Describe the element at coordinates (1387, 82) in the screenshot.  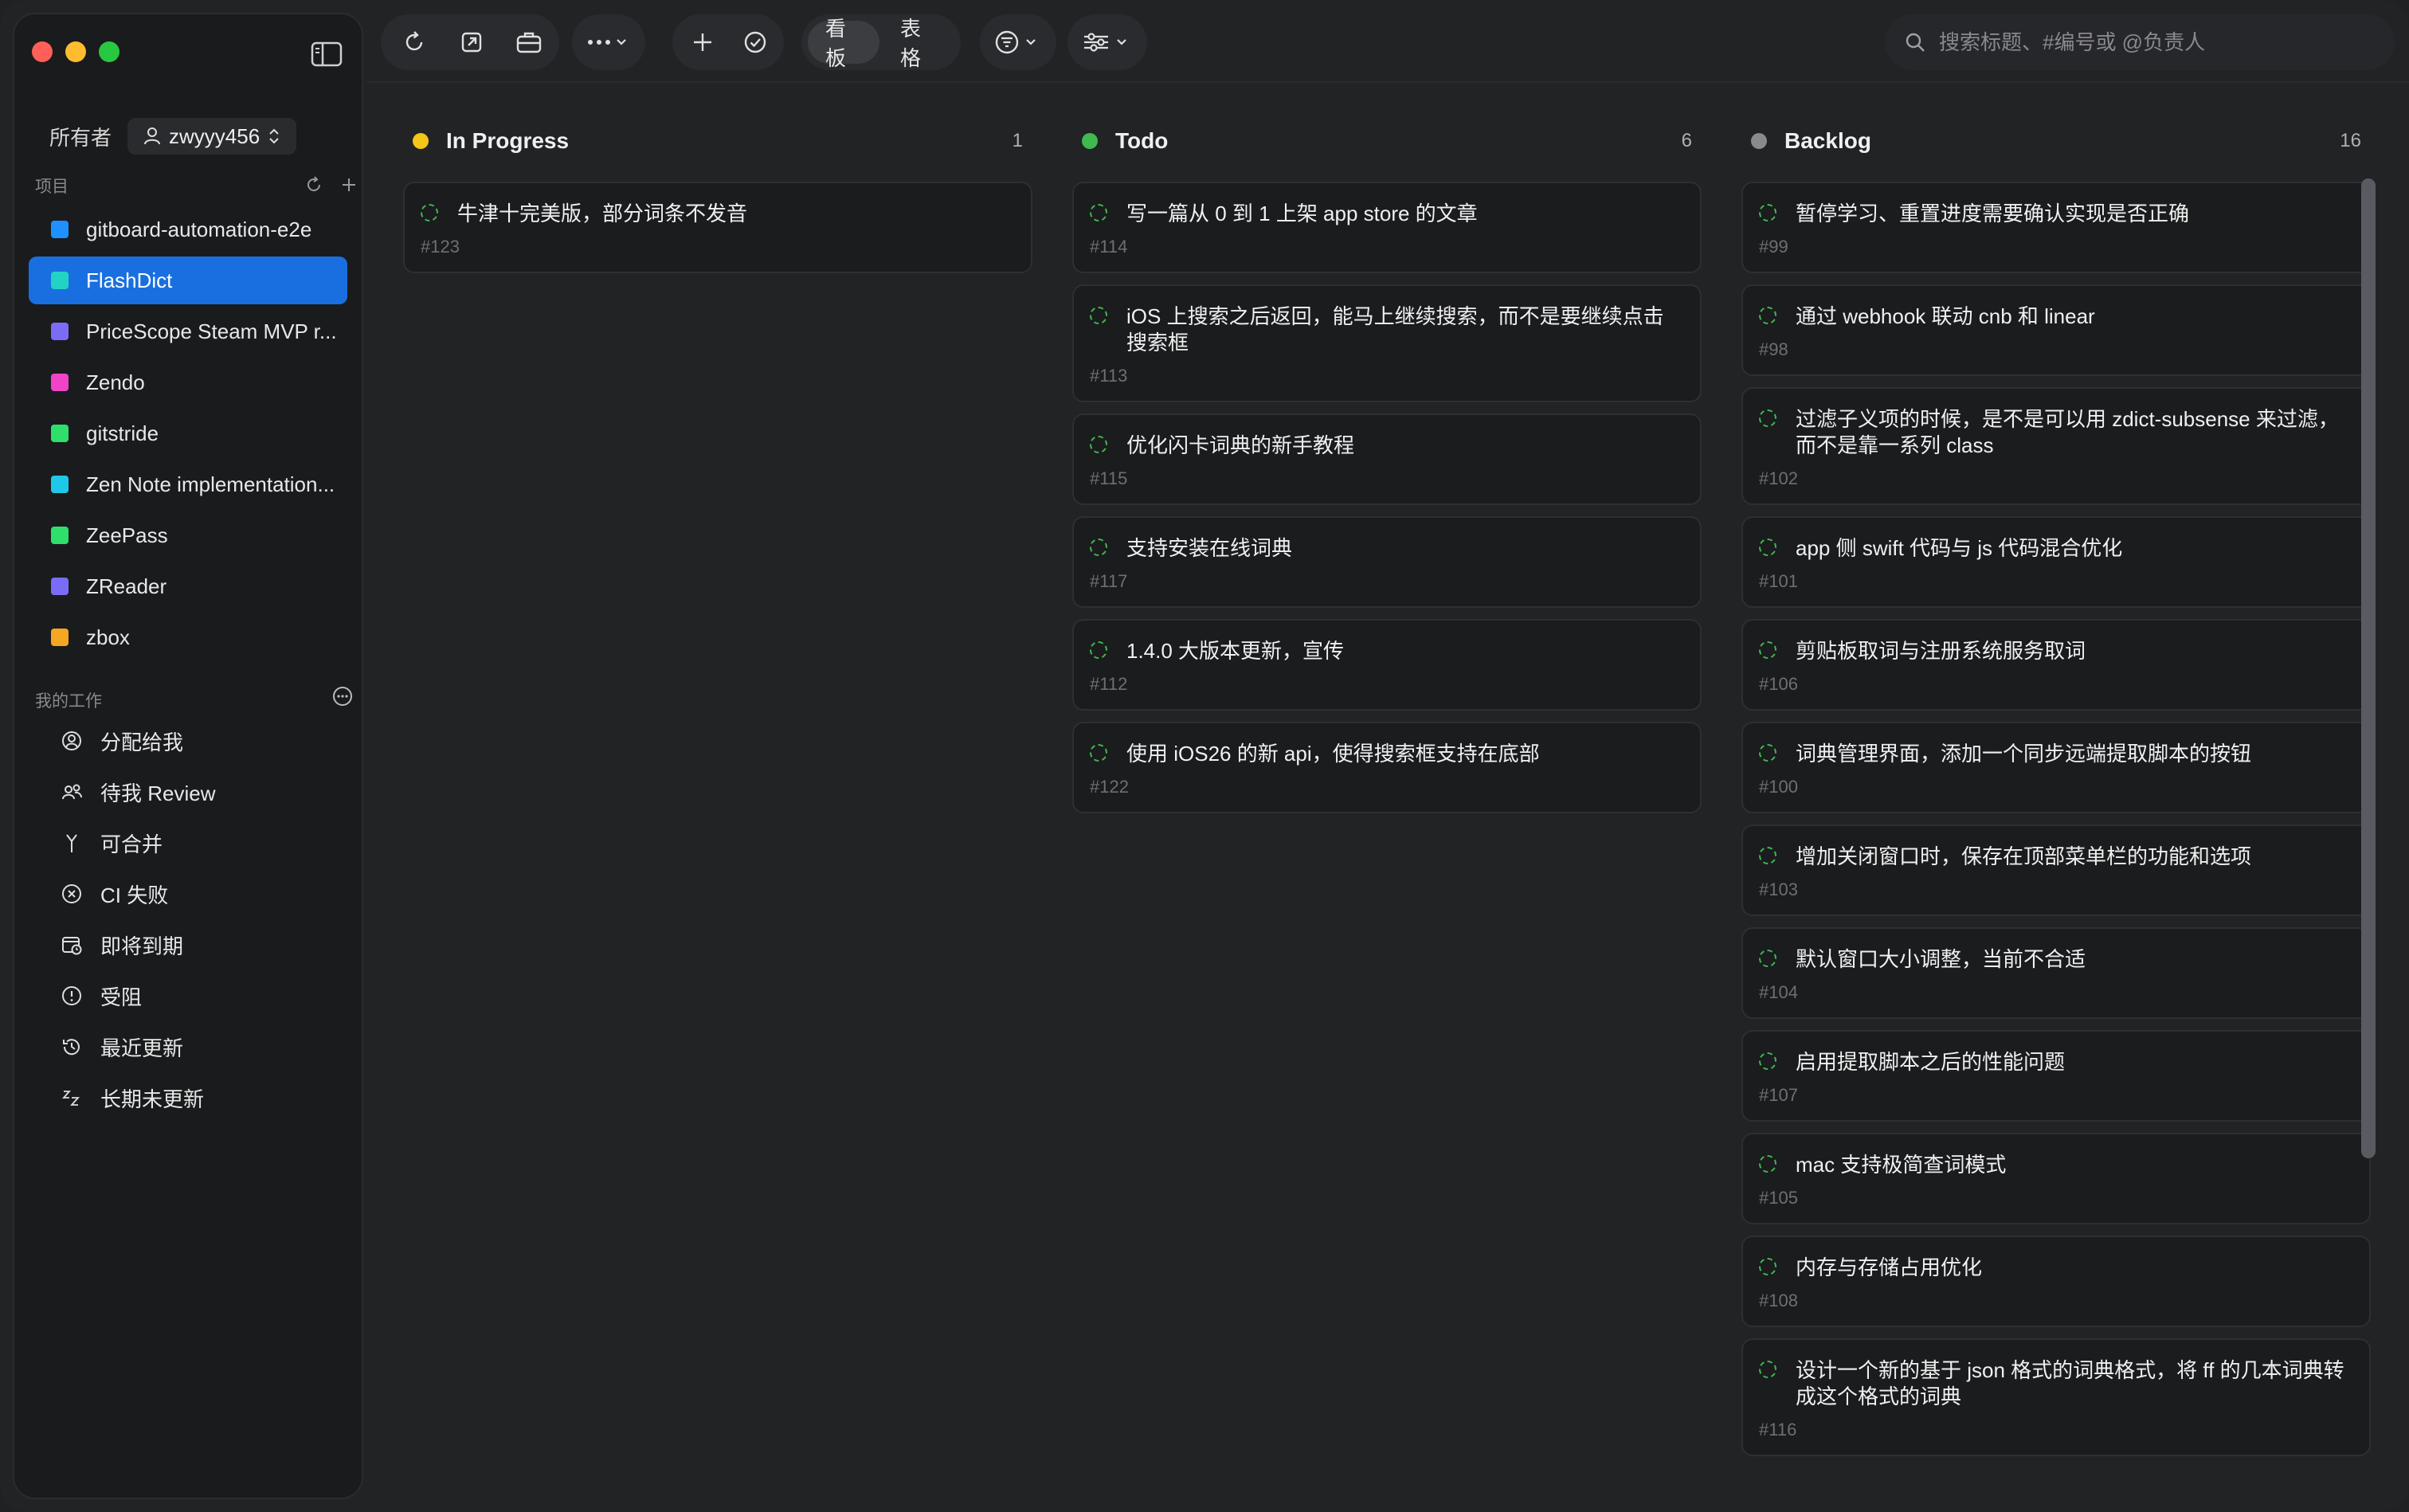
I see `toolbar-divider` at that location.